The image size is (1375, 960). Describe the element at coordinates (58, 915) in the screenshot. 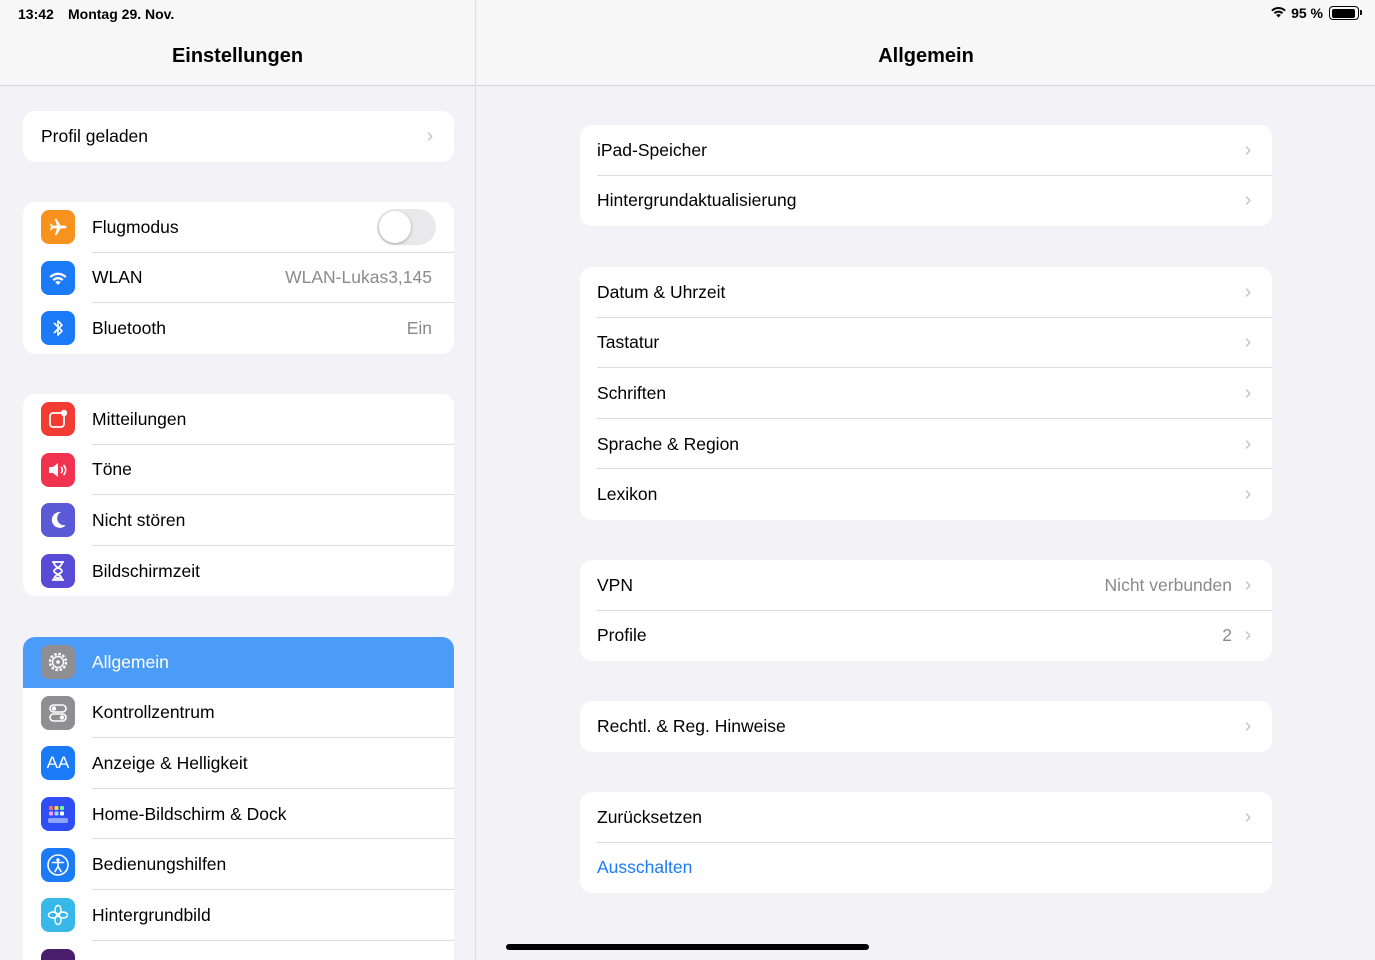

I see `flower-icon` at that location.